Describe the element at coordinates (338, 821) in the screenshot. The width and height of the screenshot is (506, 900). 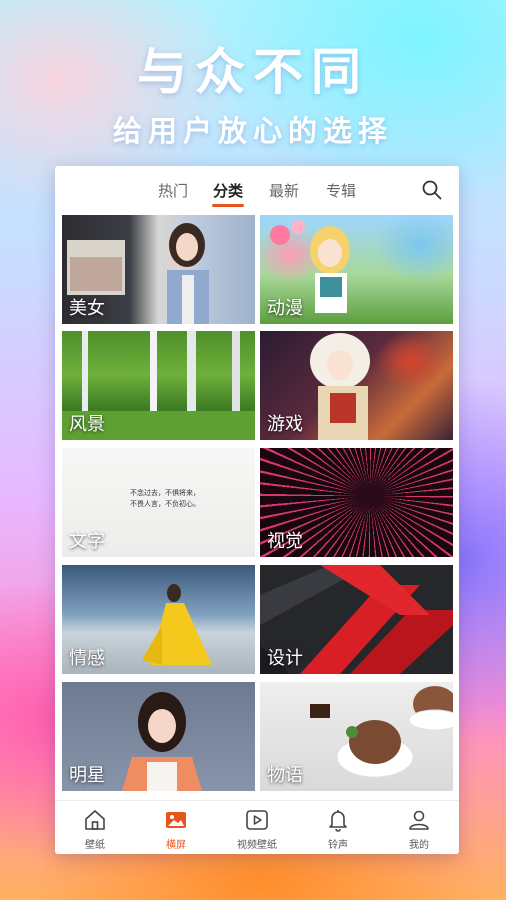
I see `bell-icon` at that location.